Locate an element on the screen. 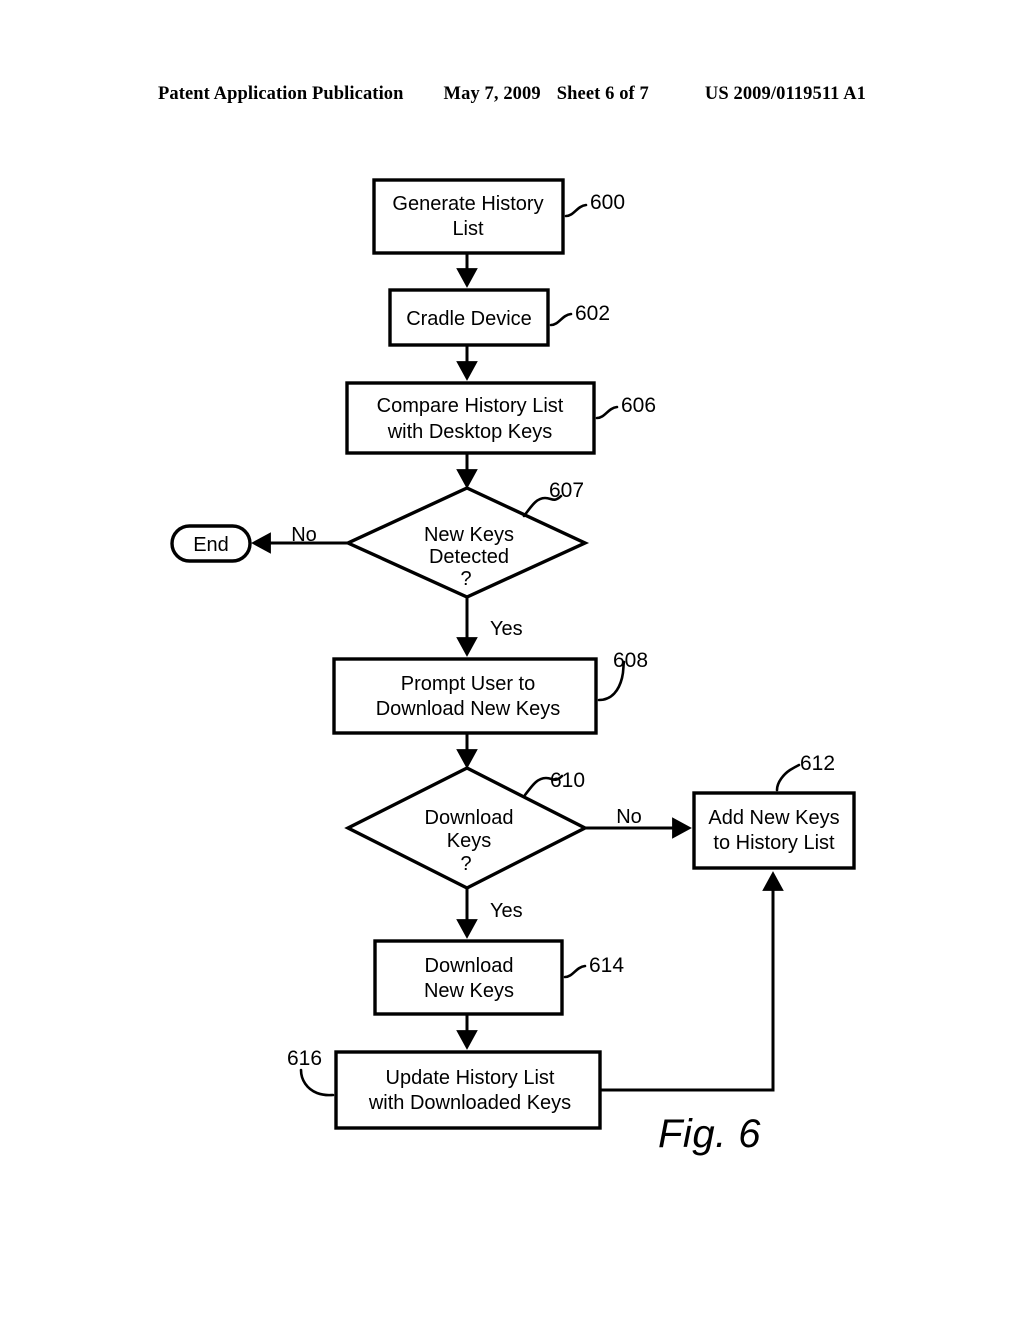  node-608-box is located at coordinates (465, 696).